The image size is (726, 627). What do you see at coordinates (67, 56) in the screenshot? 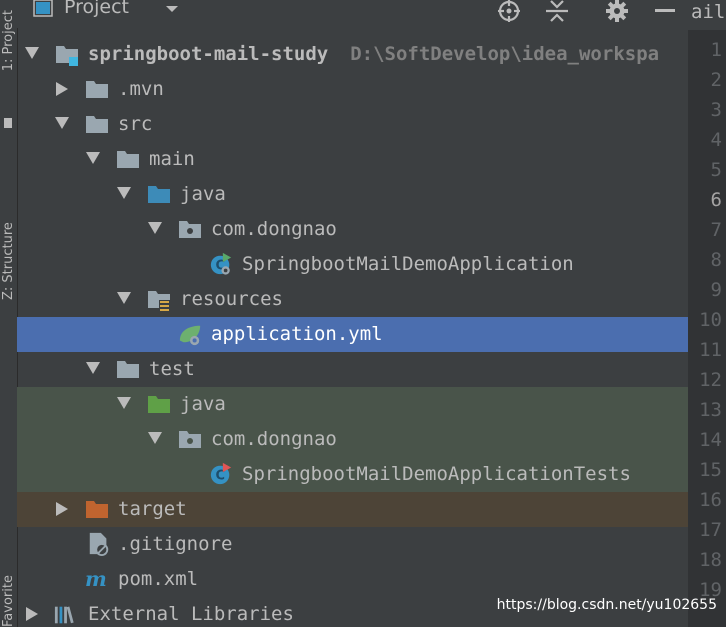
I see `module-folder-icon` at bounding box center [67, 56].